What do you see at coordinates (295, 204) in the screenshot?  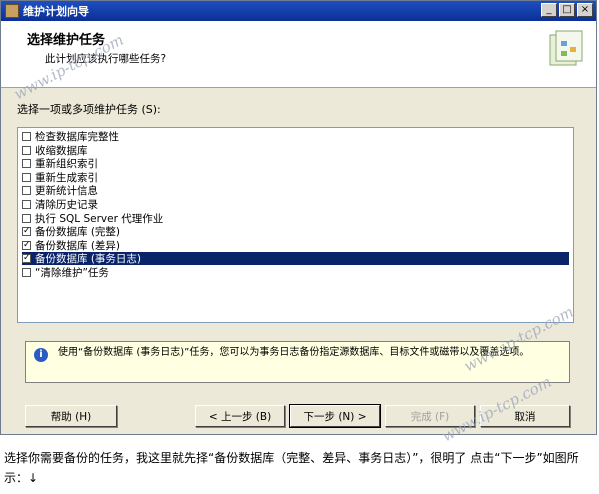 I see `task-list-item: 清除历史记录` at bounding box center [295, 204].